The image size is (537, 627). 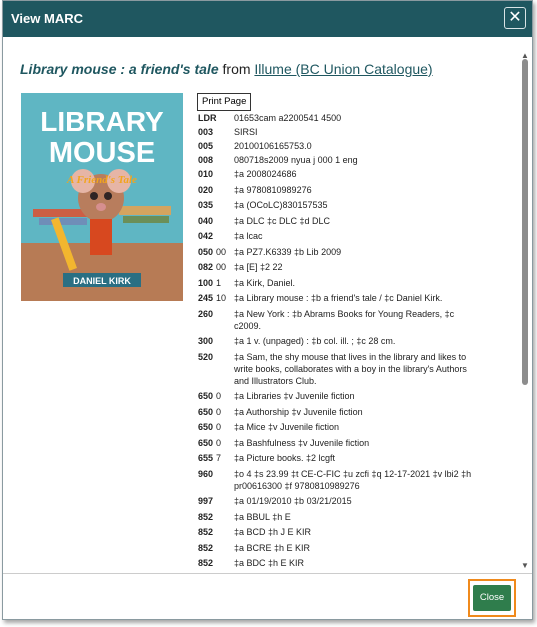 I want to click on marc-tag: 035, so click(x=206, y=205).